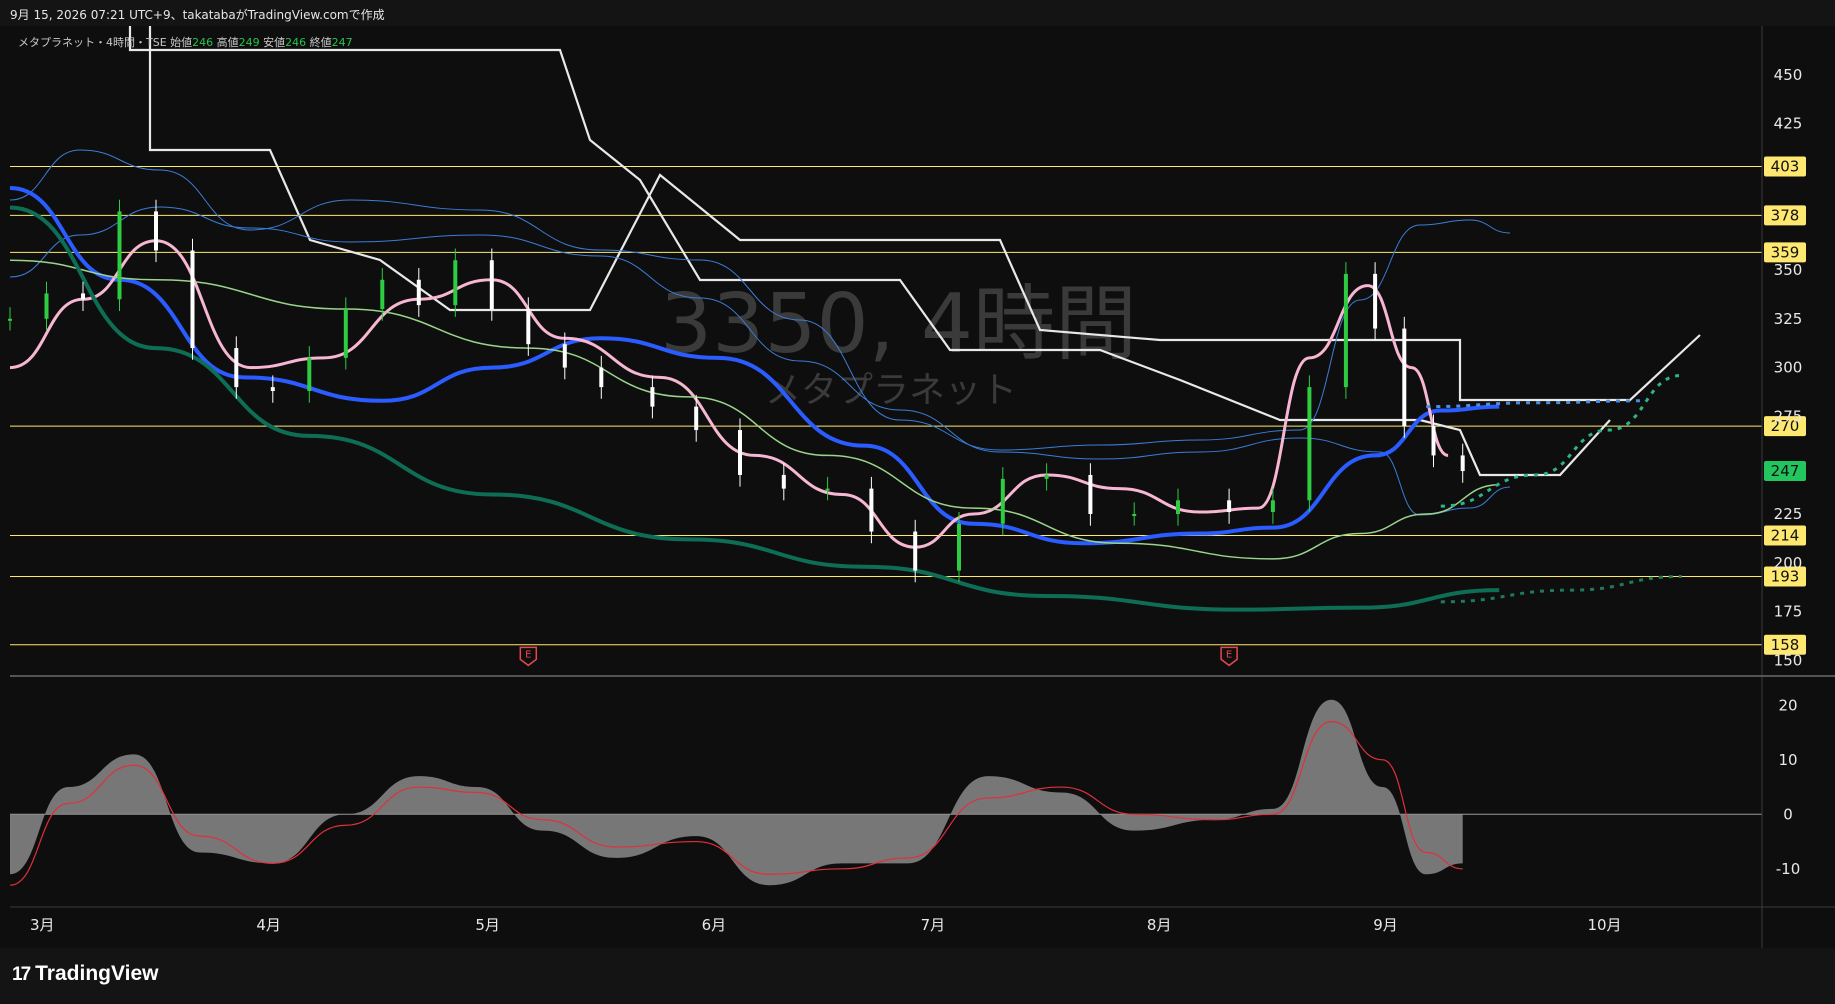 The width and height of the screenshot is (1835, 1004). Describe the element at coordinates (1788, 660) in the screenshot. I see `price-tick-label: 150` at that location.